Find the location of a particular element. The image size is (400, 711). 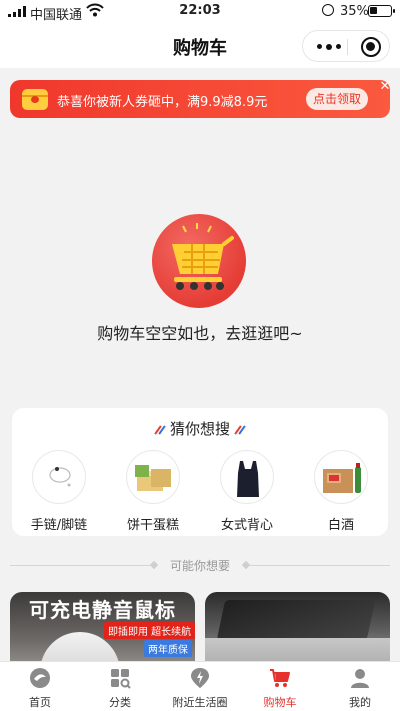

location-icon is located at coordinates (200, 678).